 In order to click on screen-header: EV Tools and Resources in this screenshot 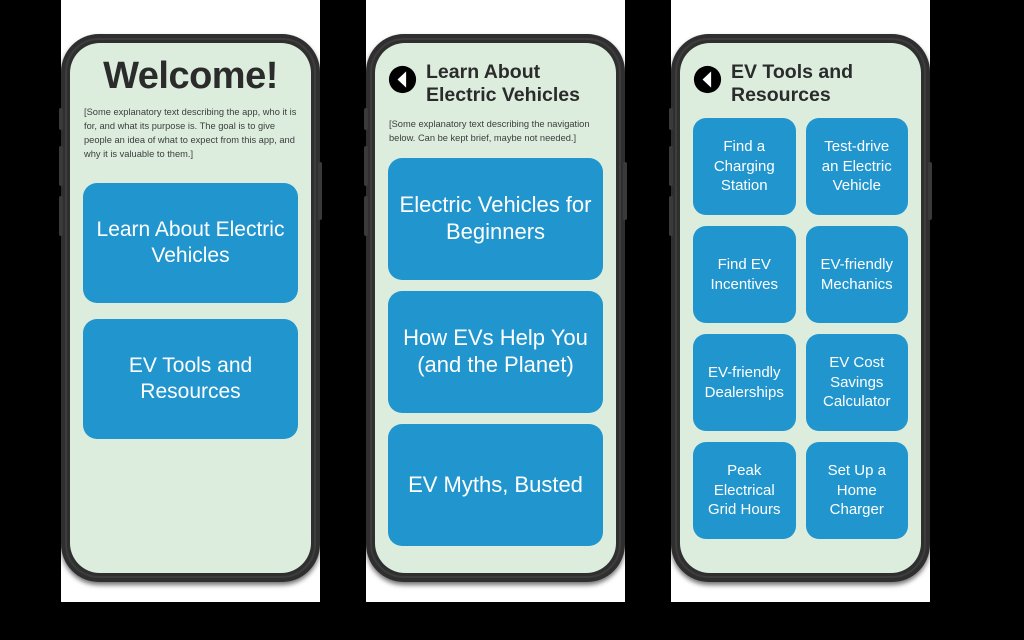, I will do `click(800, 84)`.